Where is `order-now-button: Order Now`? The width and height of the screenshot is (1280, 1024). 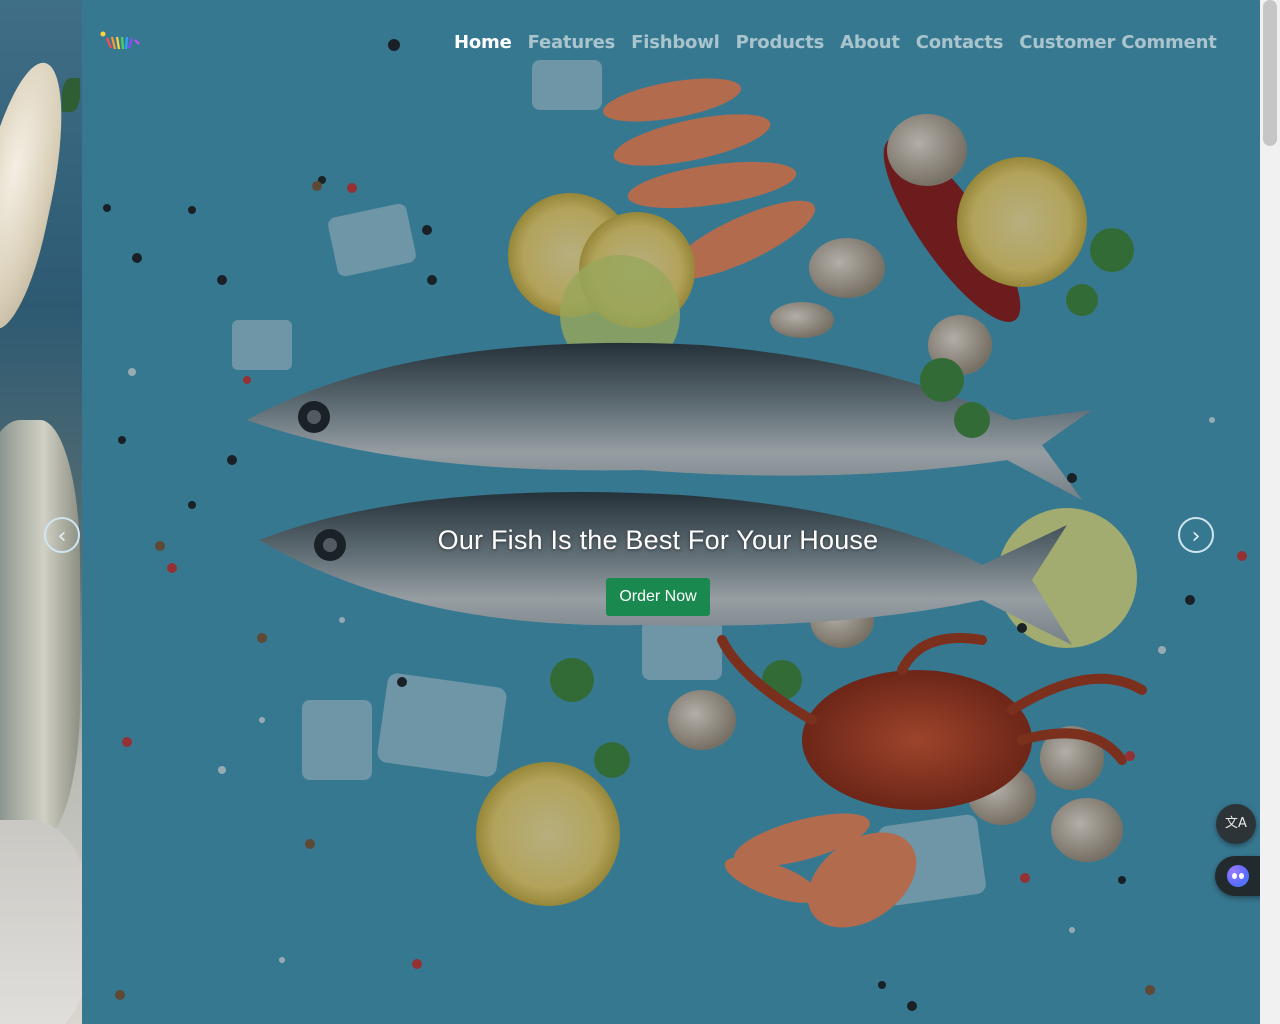 order-now-button: Order Now is located at coordinates (658, 597).